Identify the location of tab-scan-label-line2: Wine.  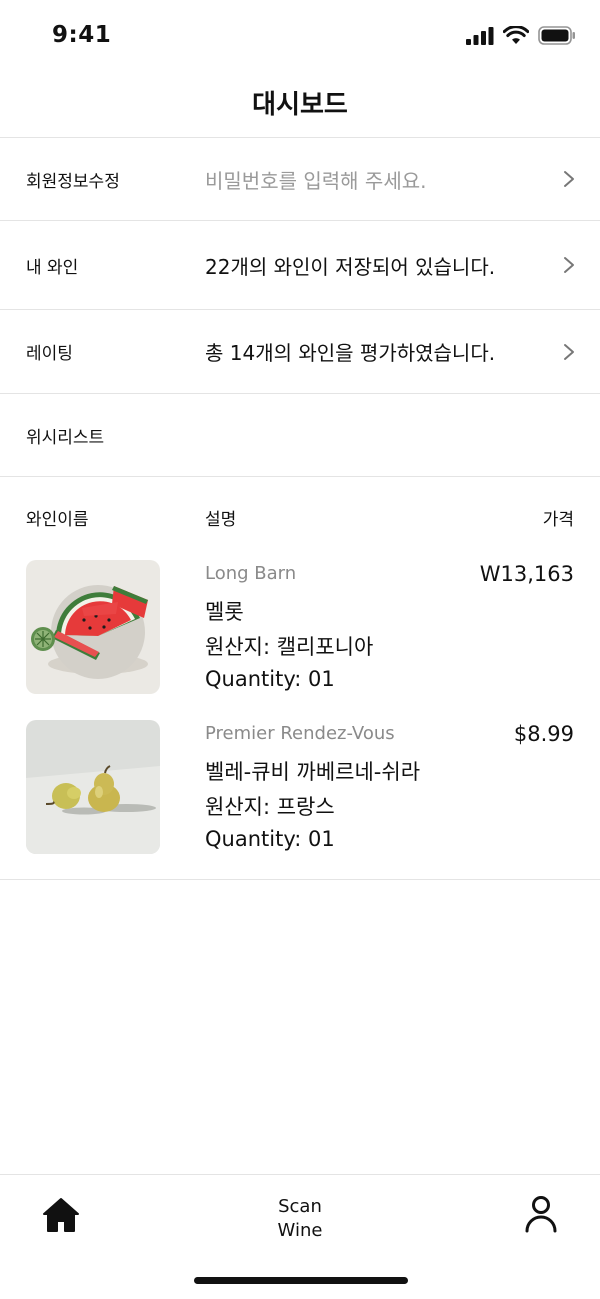
(300, 1230).